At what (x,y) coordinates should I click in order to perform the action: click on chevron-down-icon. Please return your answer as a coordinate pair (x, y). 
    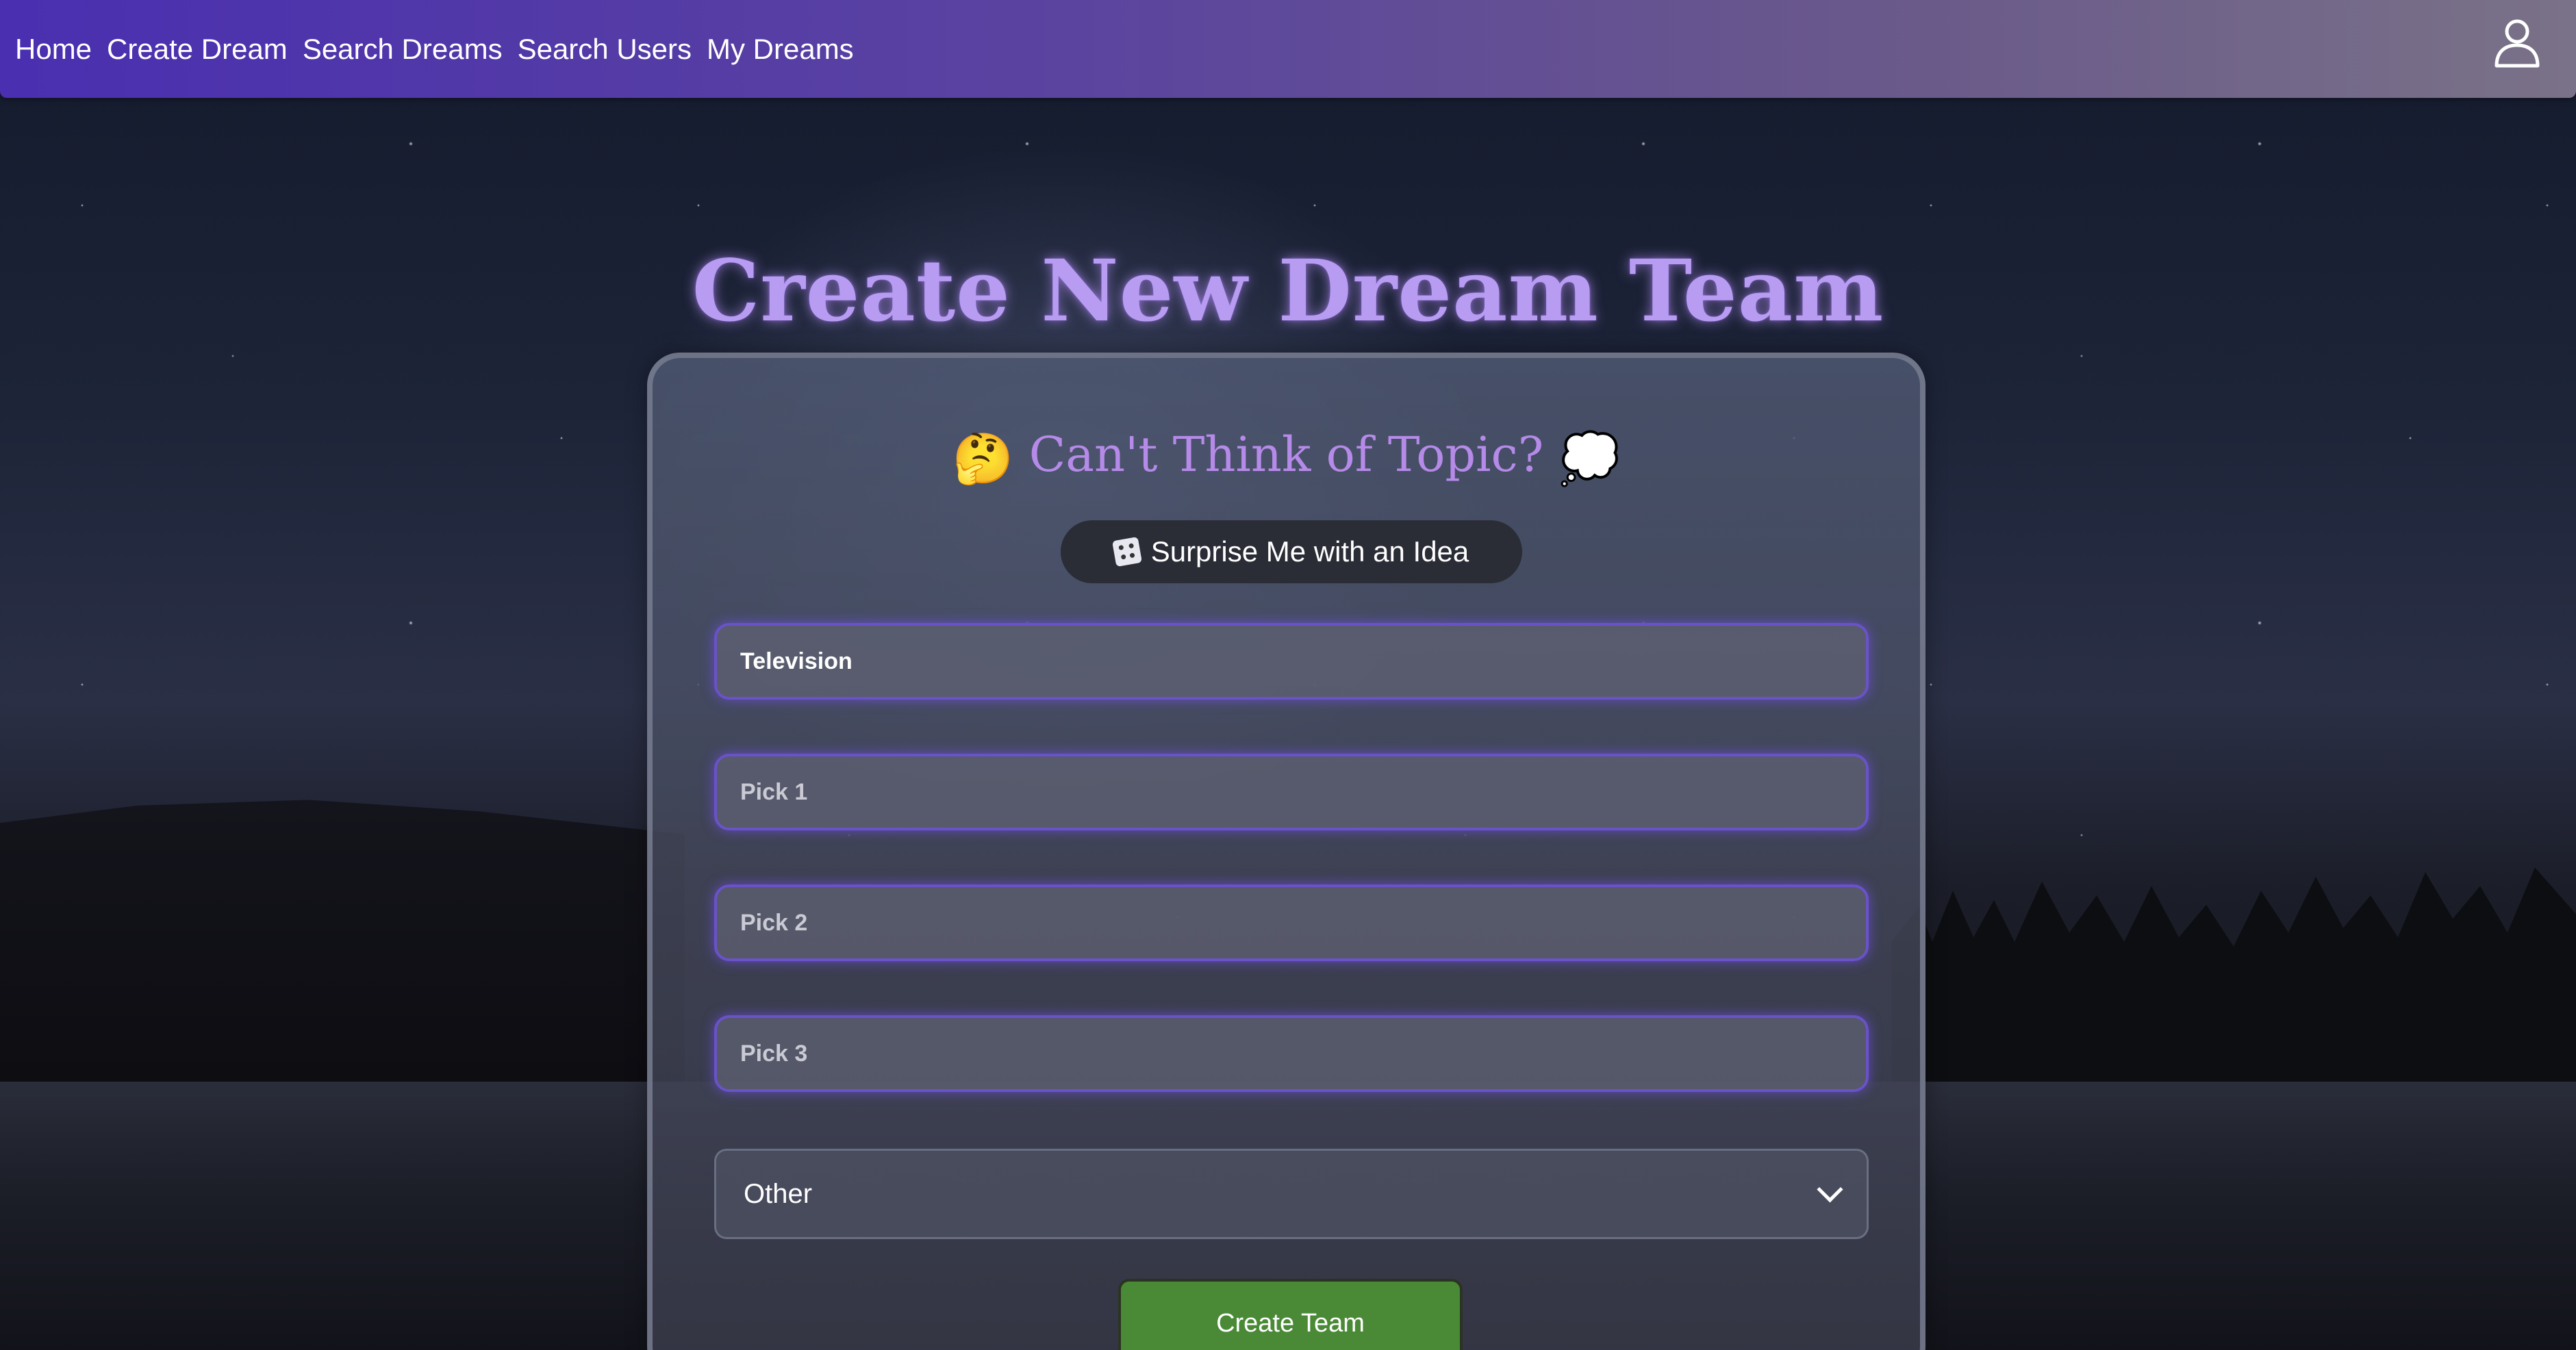
    Looking at the image, I should click on (1830, 1189).